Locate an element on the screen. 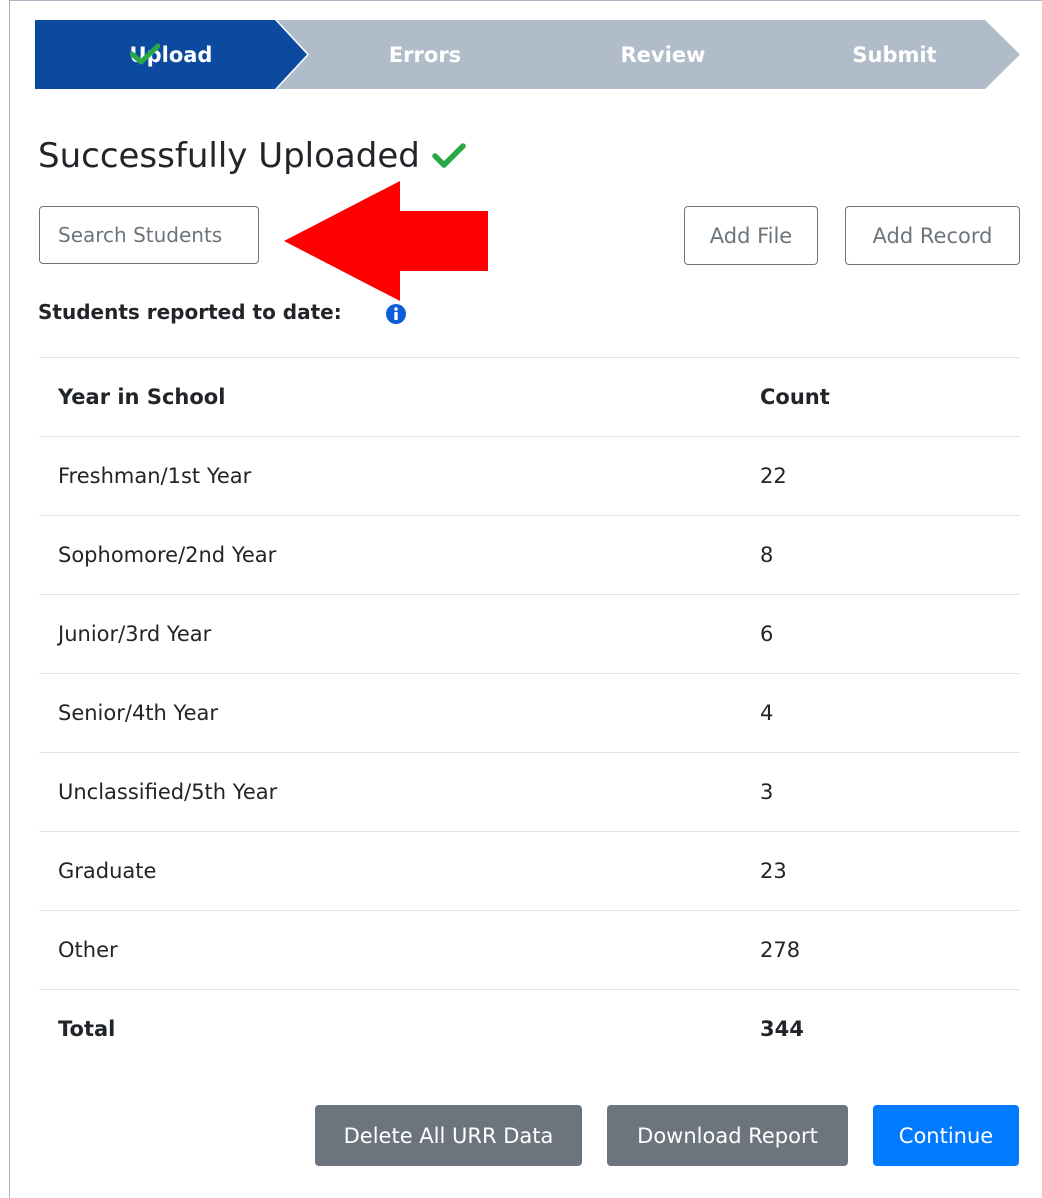  step-review-label: Review is located at coordinates (663, 54).